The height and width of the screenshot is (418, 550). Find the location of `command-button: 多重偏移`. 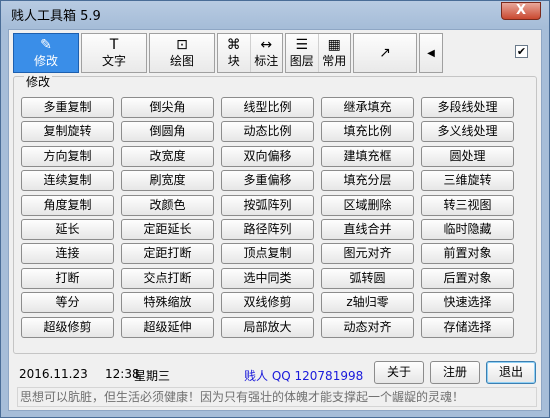

command-button: 多重偏移 is located at coordinates (267, 180).